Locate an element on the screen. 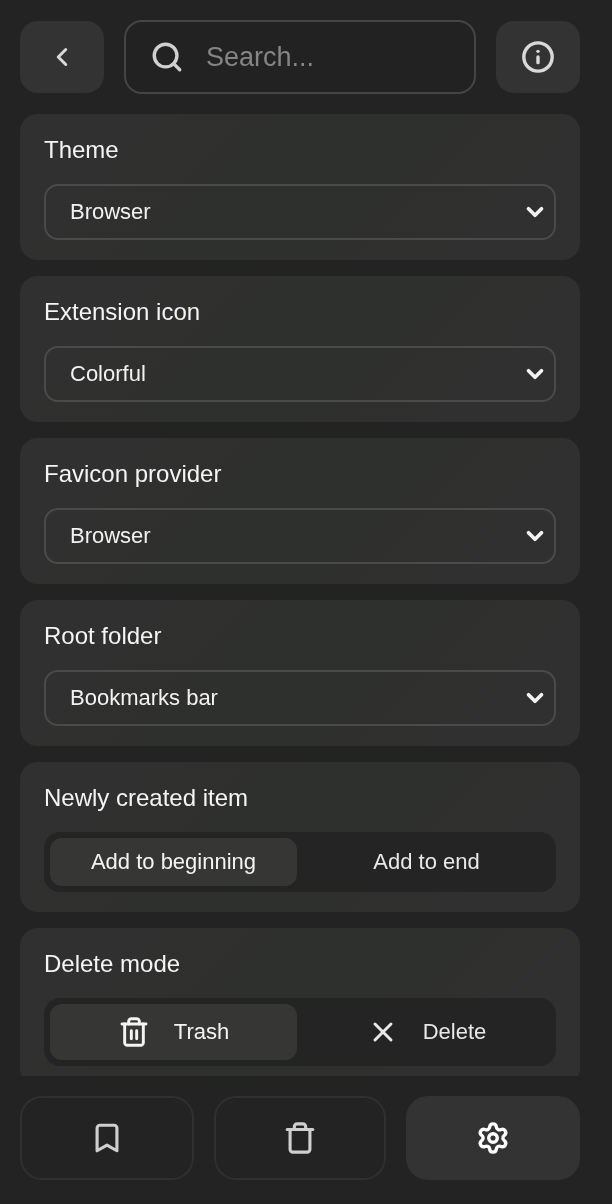 This screenshot has width=612, height=1204. settings-icon is located at coordinates (493, 1138).